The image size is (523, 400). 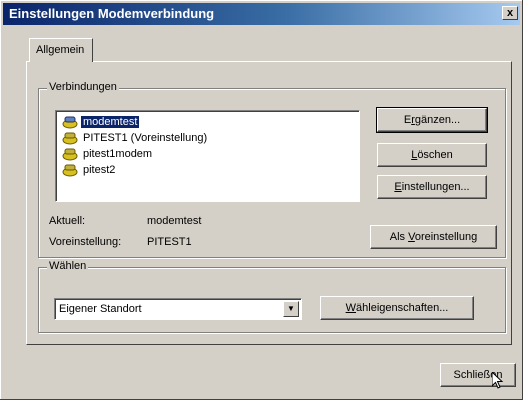 I want to click on delete-button-label-rest: öschen, so click(x=435, y=155).